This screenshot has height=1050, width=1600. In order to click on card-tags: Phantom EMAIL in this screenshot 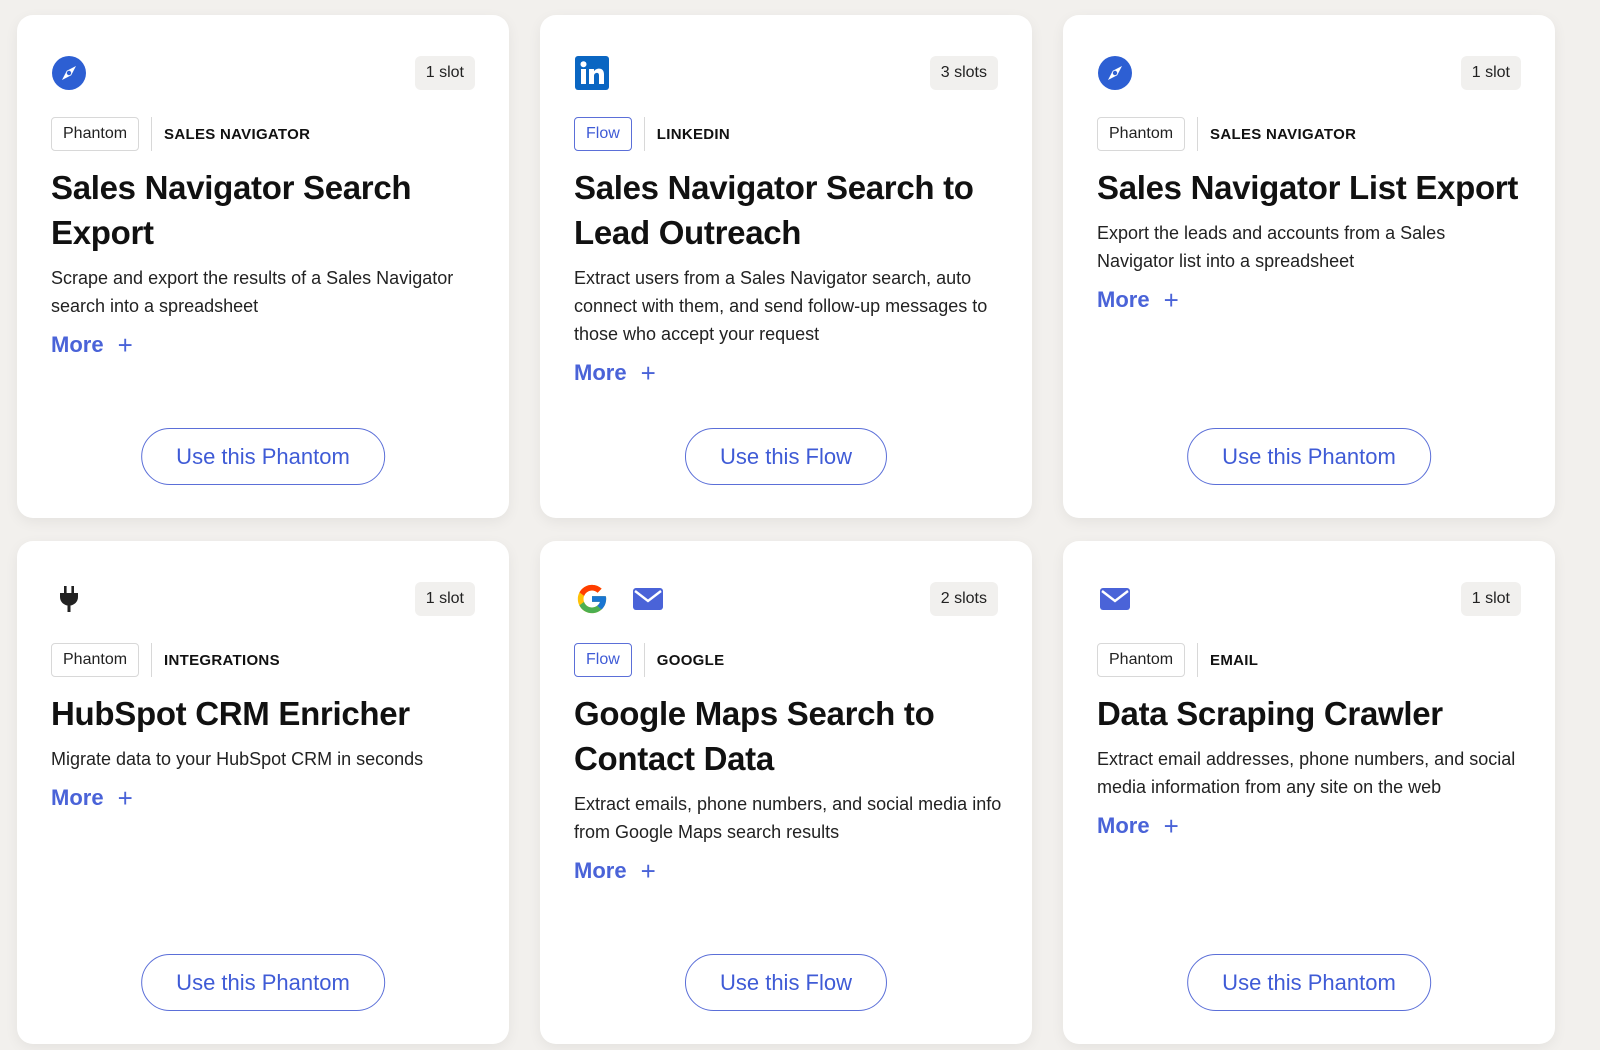, I will do `click(1177, 660)`.